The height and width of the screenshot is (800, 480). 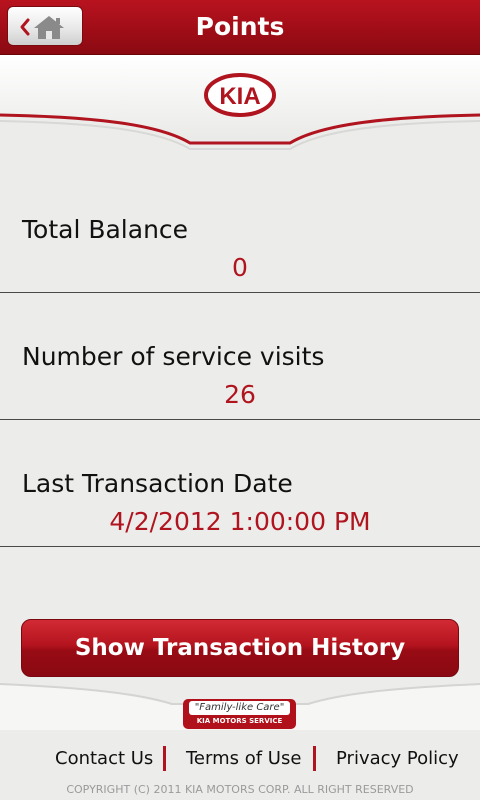 What do you see at coordinates (240, 394) in the screenshot?
I see `service-visits-value: 26` at bounding box center [240, 394].